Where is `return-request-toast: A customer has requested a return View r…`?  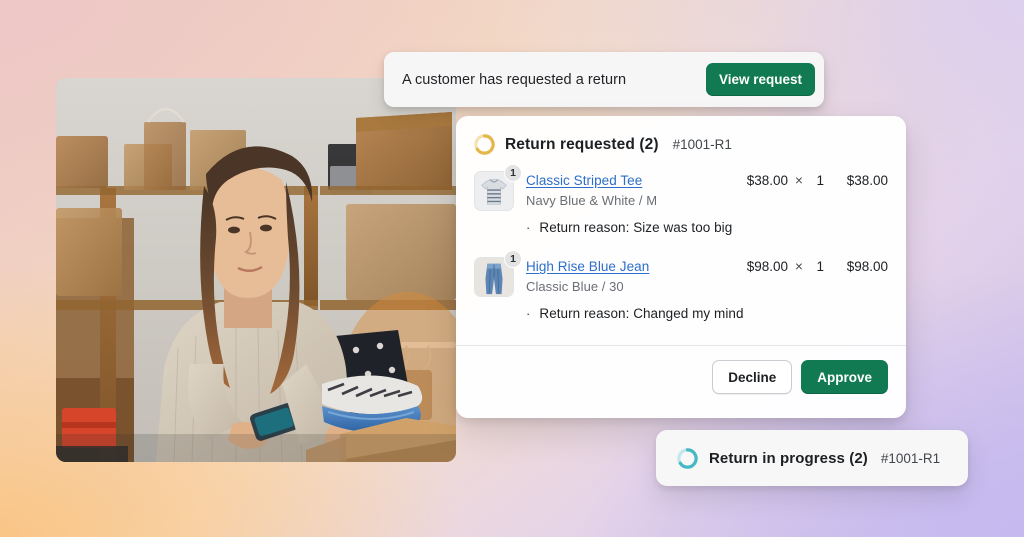
return-request-toast: A customer has requested a return View r… is located at coordinates (604, 79).